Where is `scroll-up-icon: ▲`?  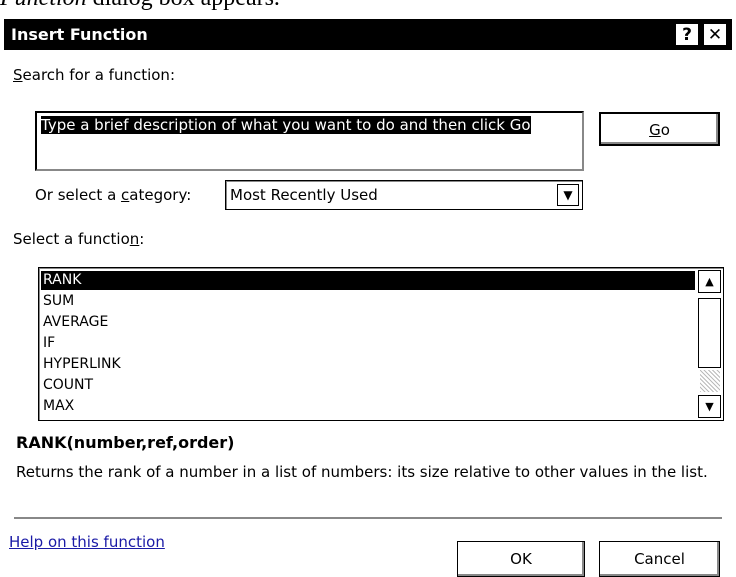 scroll-up-icon: ▲ is located at coordinates (709, 281).